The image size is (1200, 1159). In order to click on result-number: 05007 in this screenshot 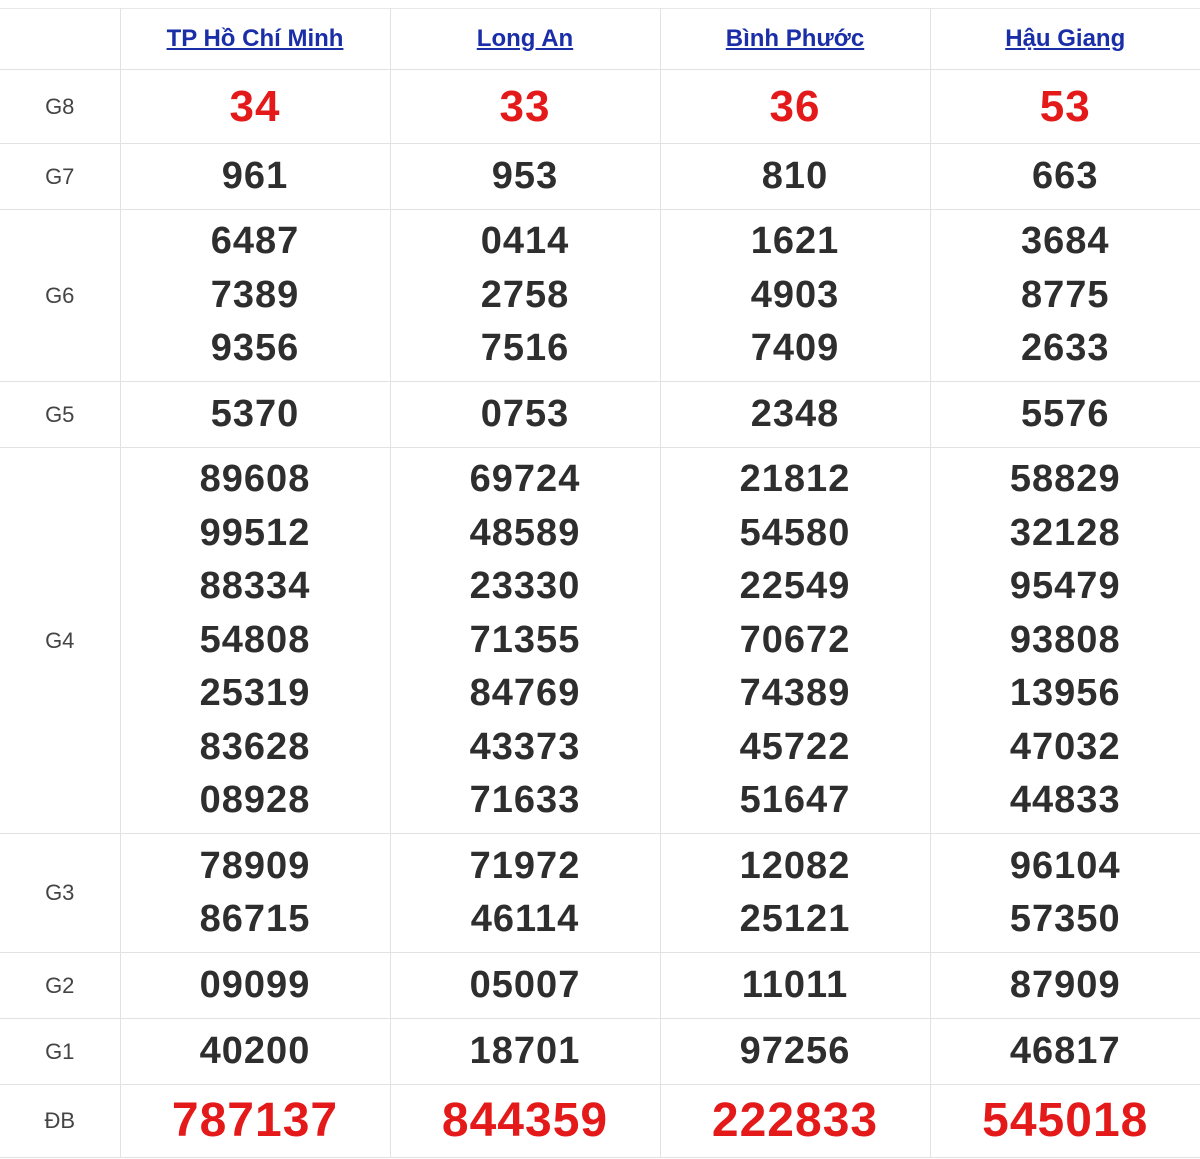, I will do `click(525, 984)`.